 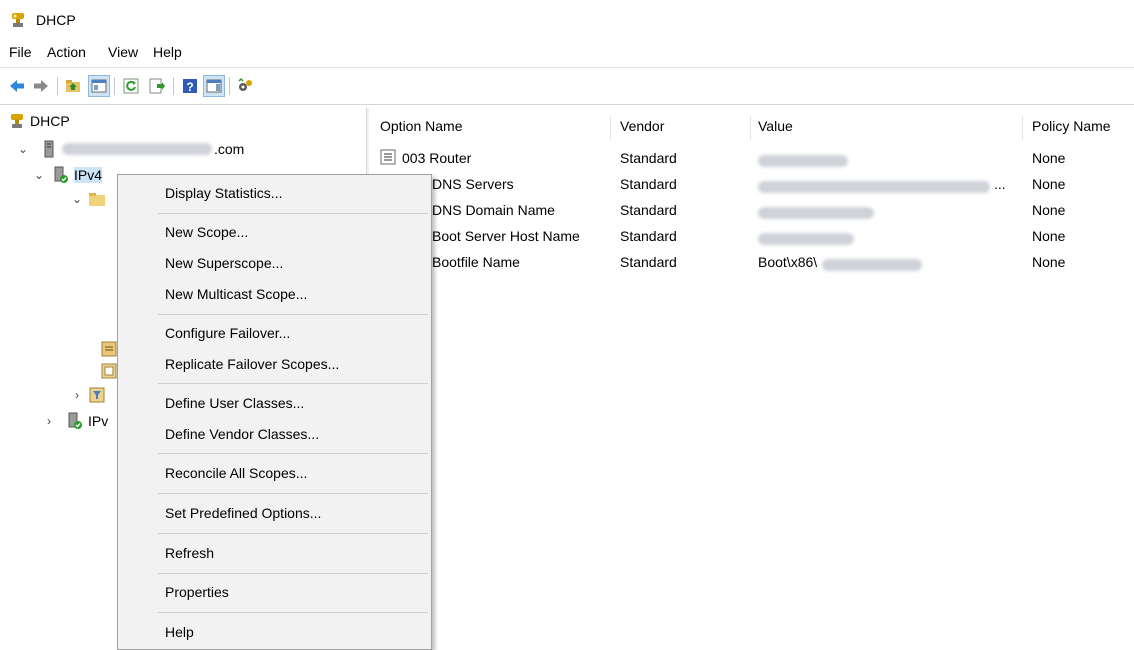 I want to click on folder-icon, so click(x=97, y=199).